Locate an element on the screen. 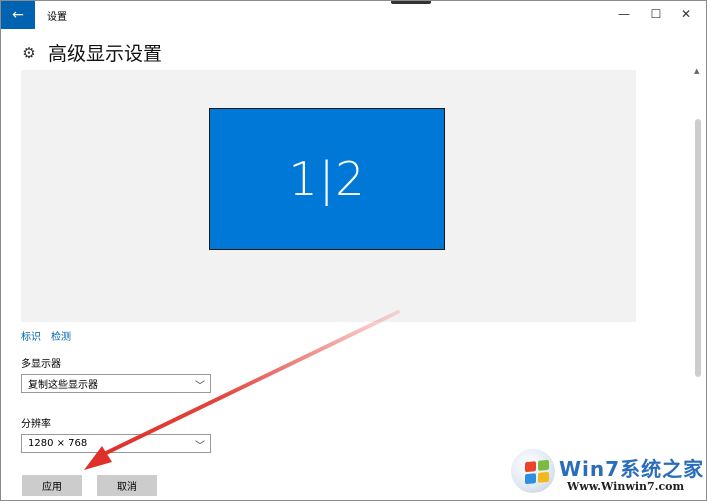 This screenshot has width=707, height=501. gear-icon: ⚙ is located at coordinates (29, 52).